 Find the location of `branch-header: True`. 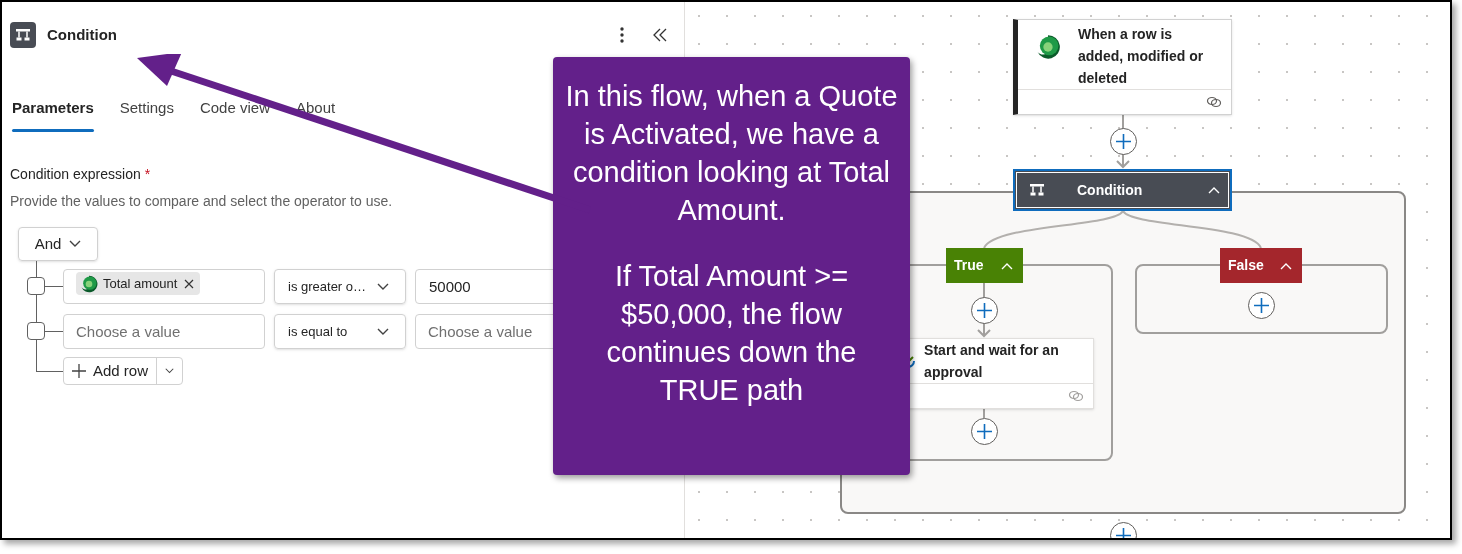

branch-header: True is located at coordinates (984, 265).